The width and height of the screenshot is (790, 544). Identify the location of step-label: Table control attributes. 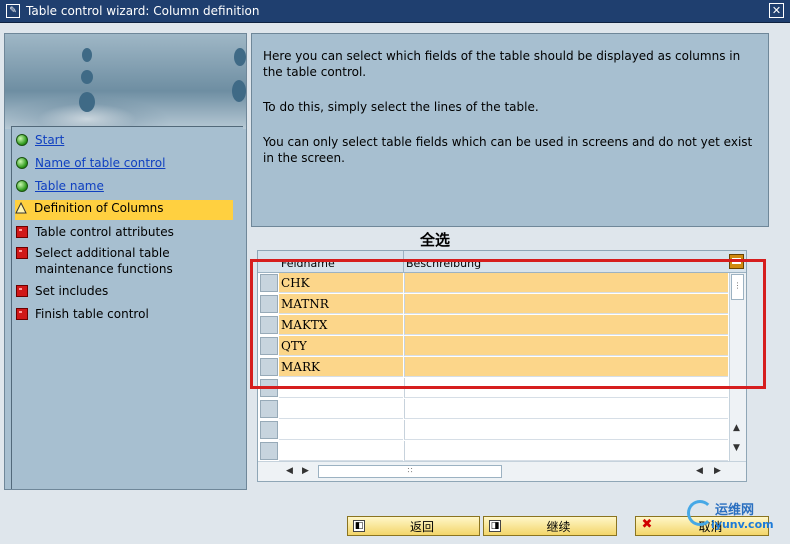
(104, 232).